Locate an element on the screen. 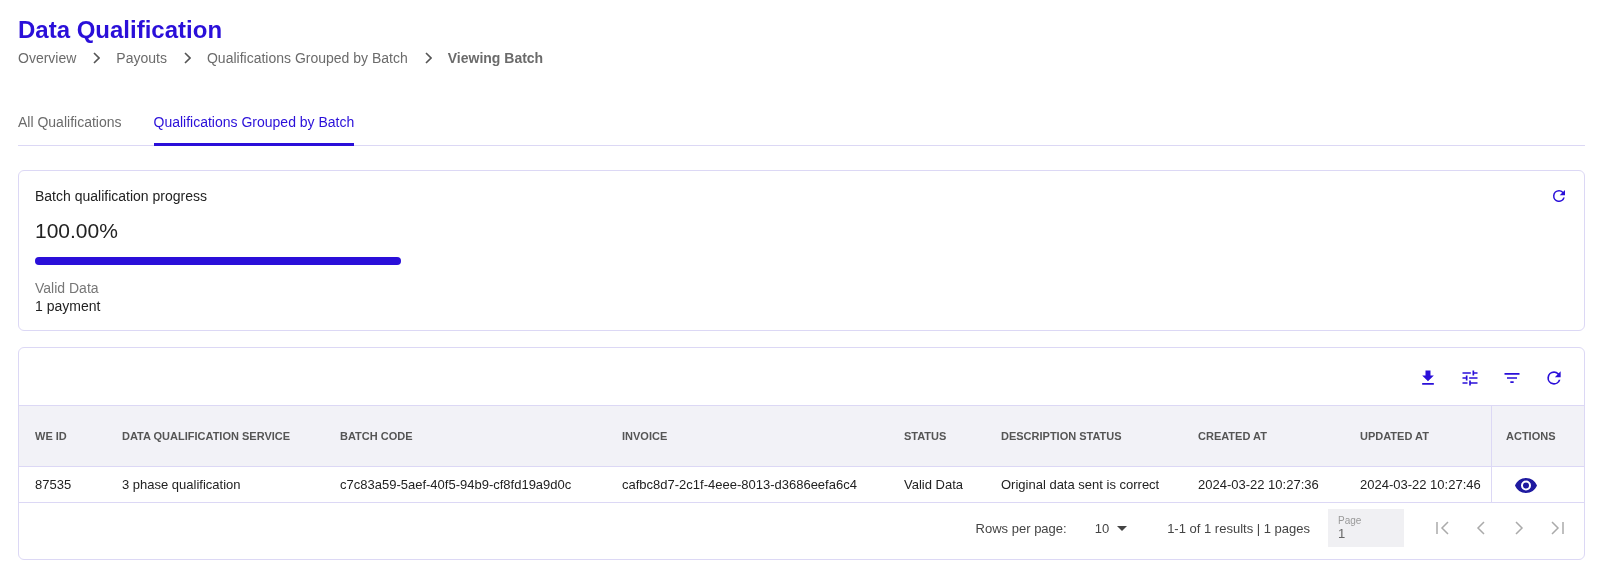  results-summary: 1-1 of 1 results | 1 pages is located at coordinates (1238, 528).